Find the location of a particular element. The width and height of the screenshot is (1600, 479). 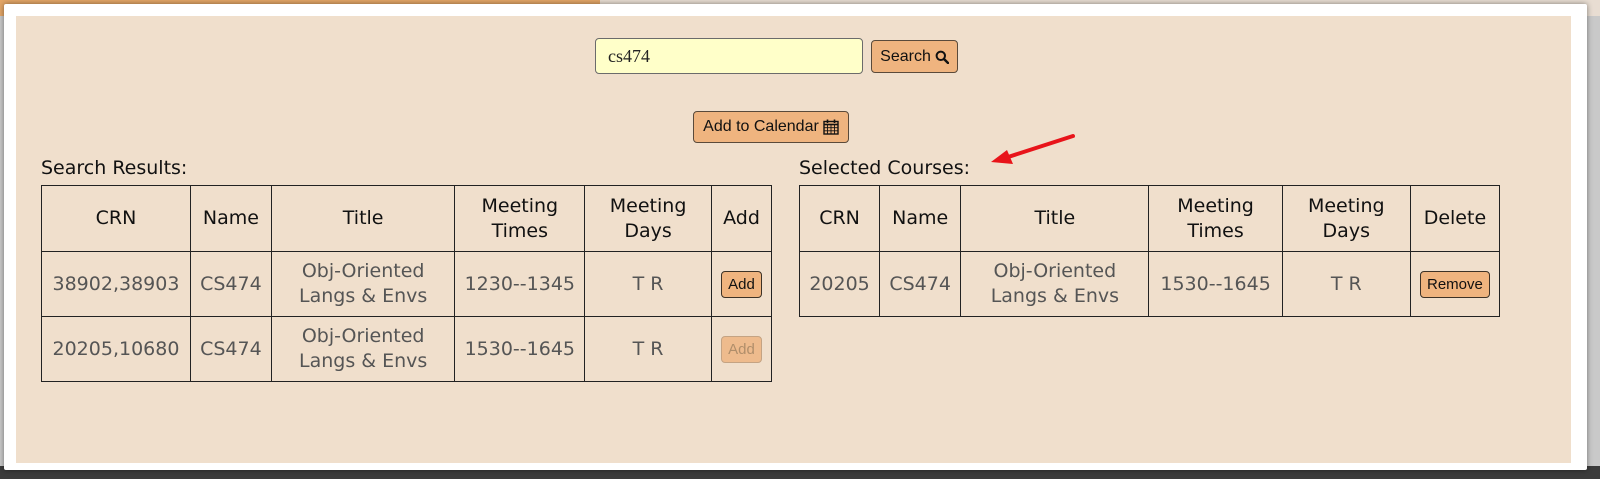

course-search-input is located at coordinates (729, 56).